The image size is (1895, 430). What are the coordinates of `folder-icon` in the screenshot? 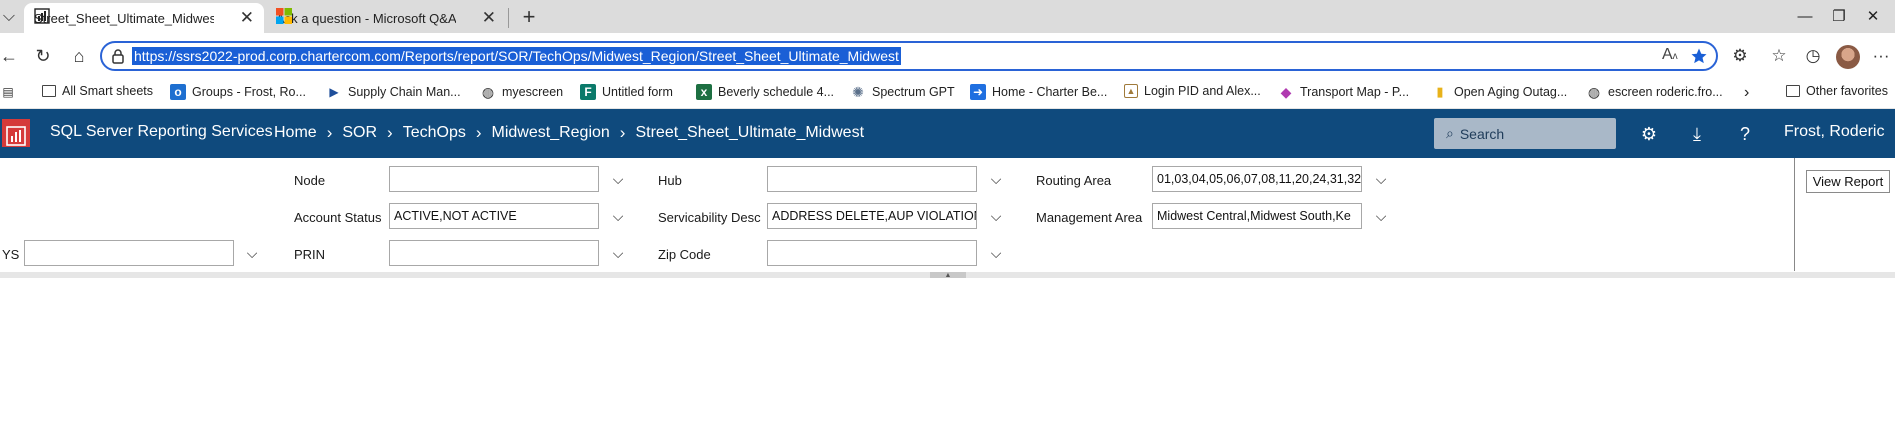 It's located at (1793, 91).